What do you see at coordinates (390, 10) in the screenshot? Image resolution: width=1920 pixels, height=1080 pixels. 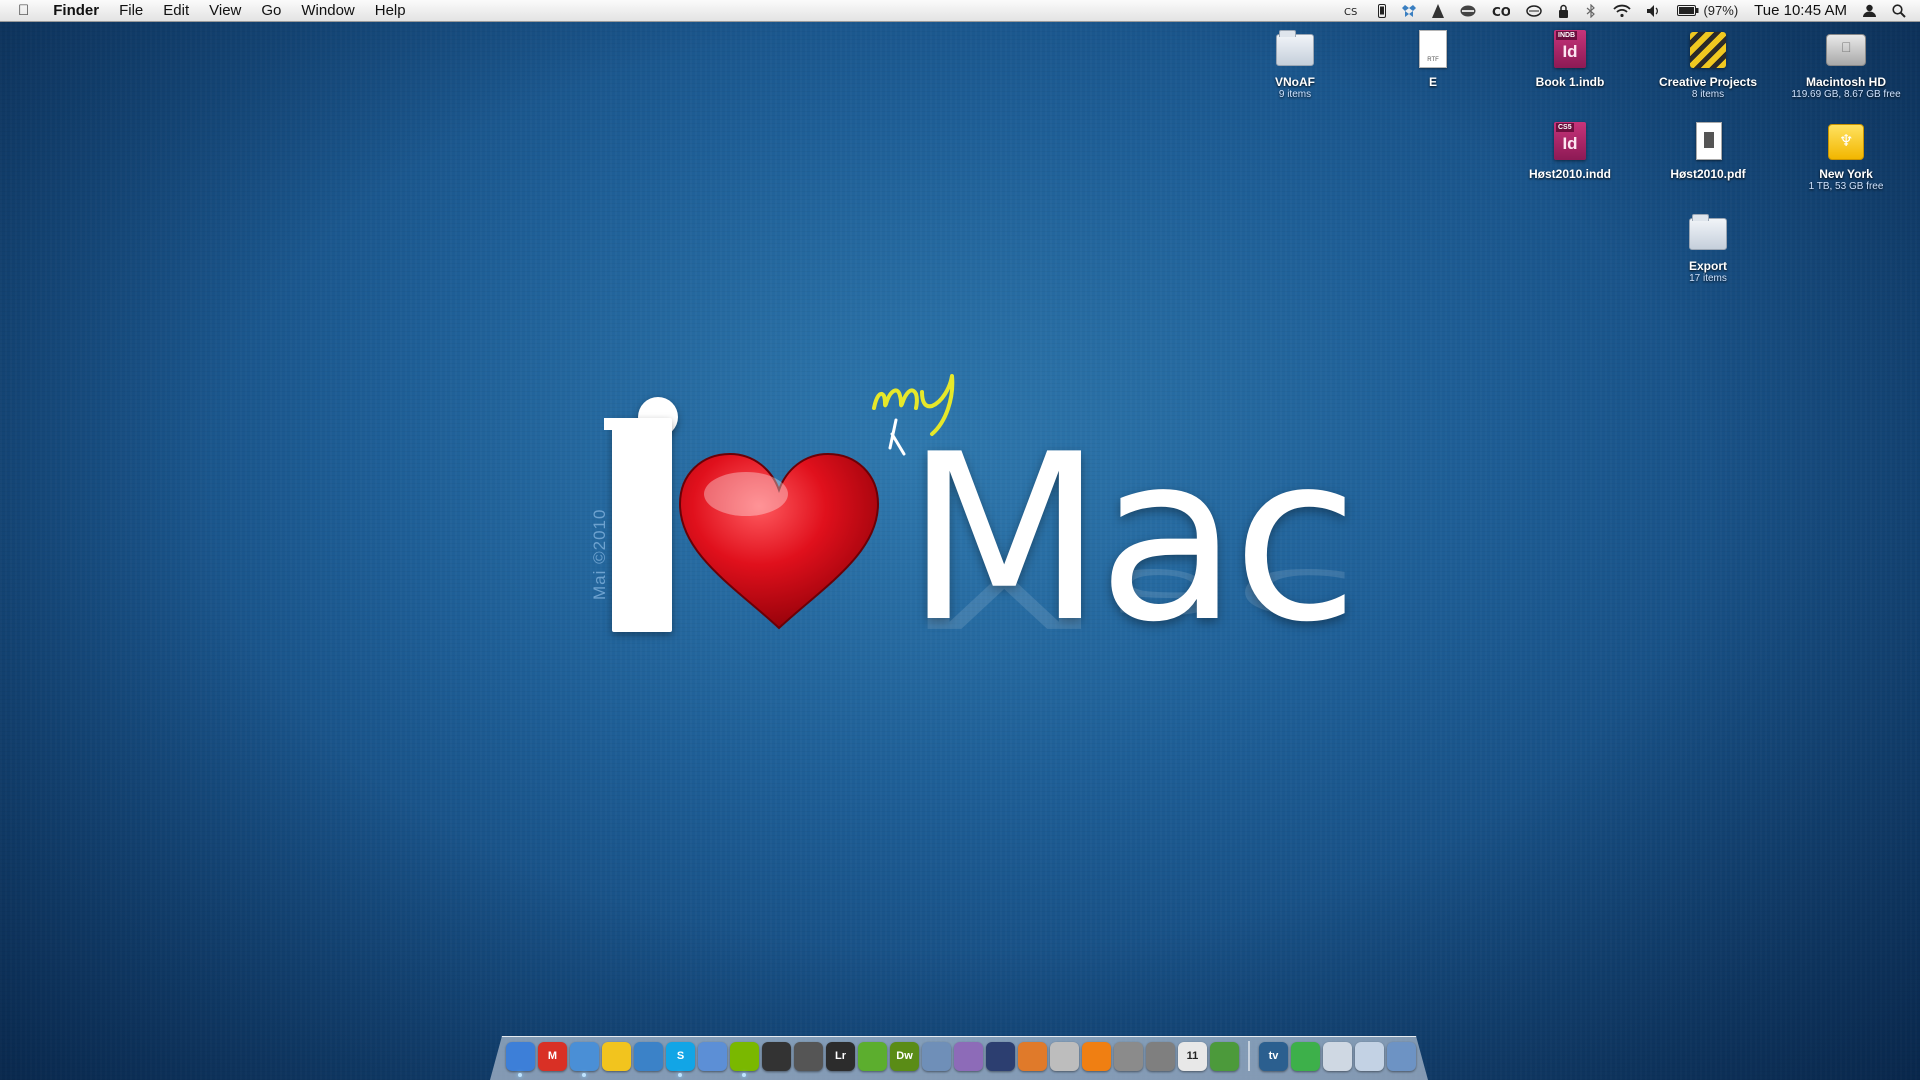 I see `menu-help: Help` at bounding box center [390, 10].